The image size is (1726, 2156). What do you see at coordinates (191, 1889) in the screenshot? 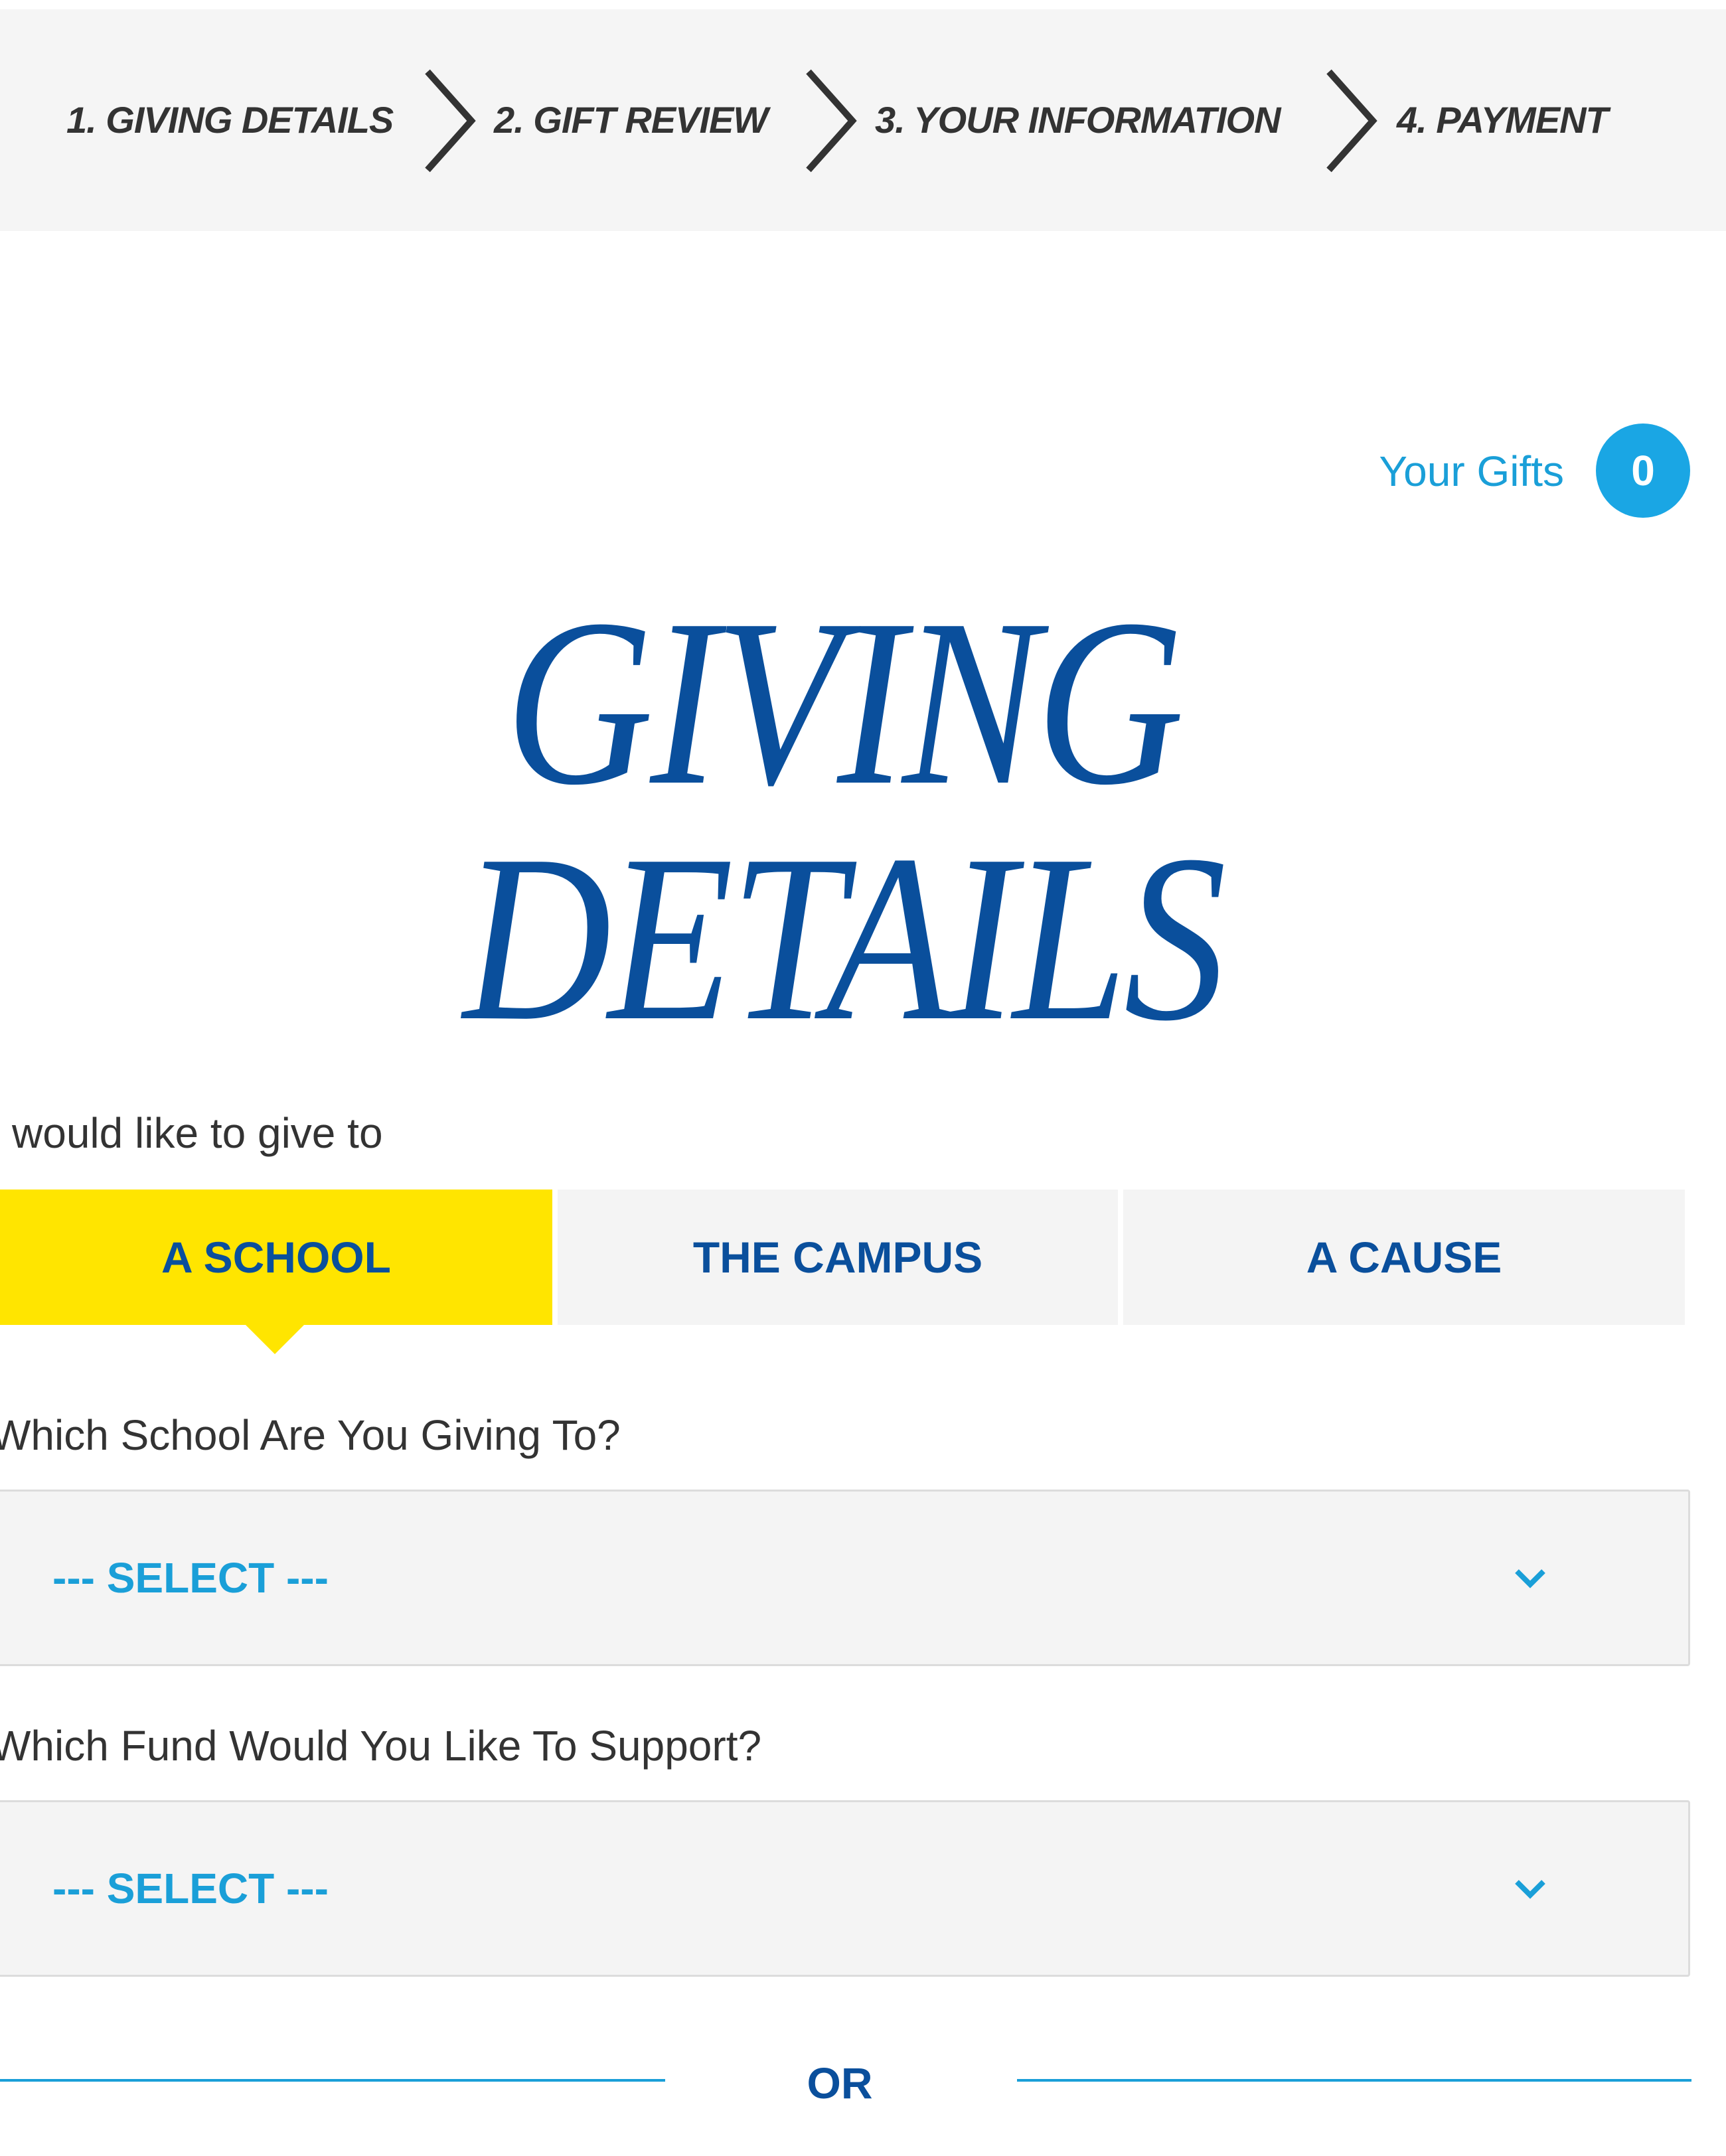
I see `fund-select-value: --- SELECT ---` at bounding box center [191, 1889].